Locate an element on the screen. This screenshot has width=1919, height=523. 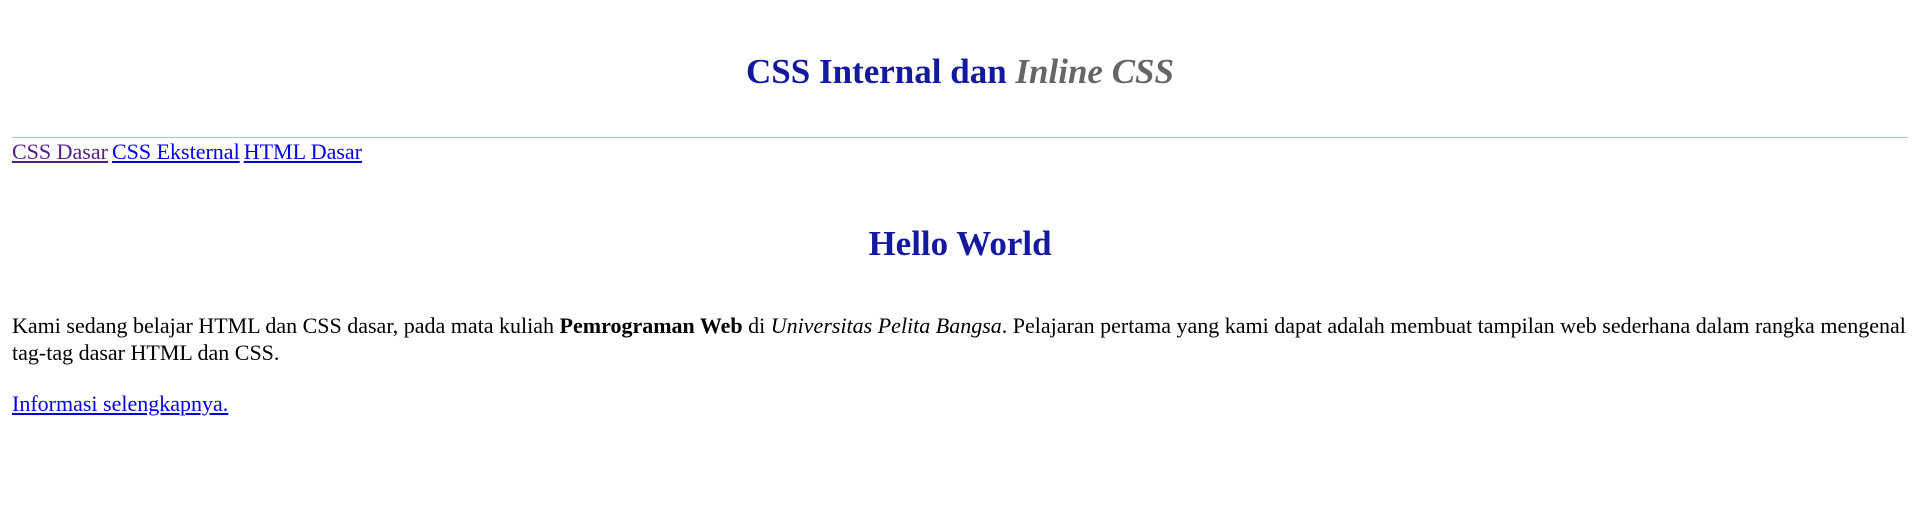
site-title-accent: Inline CSS is located at coordinates (1094, 71).